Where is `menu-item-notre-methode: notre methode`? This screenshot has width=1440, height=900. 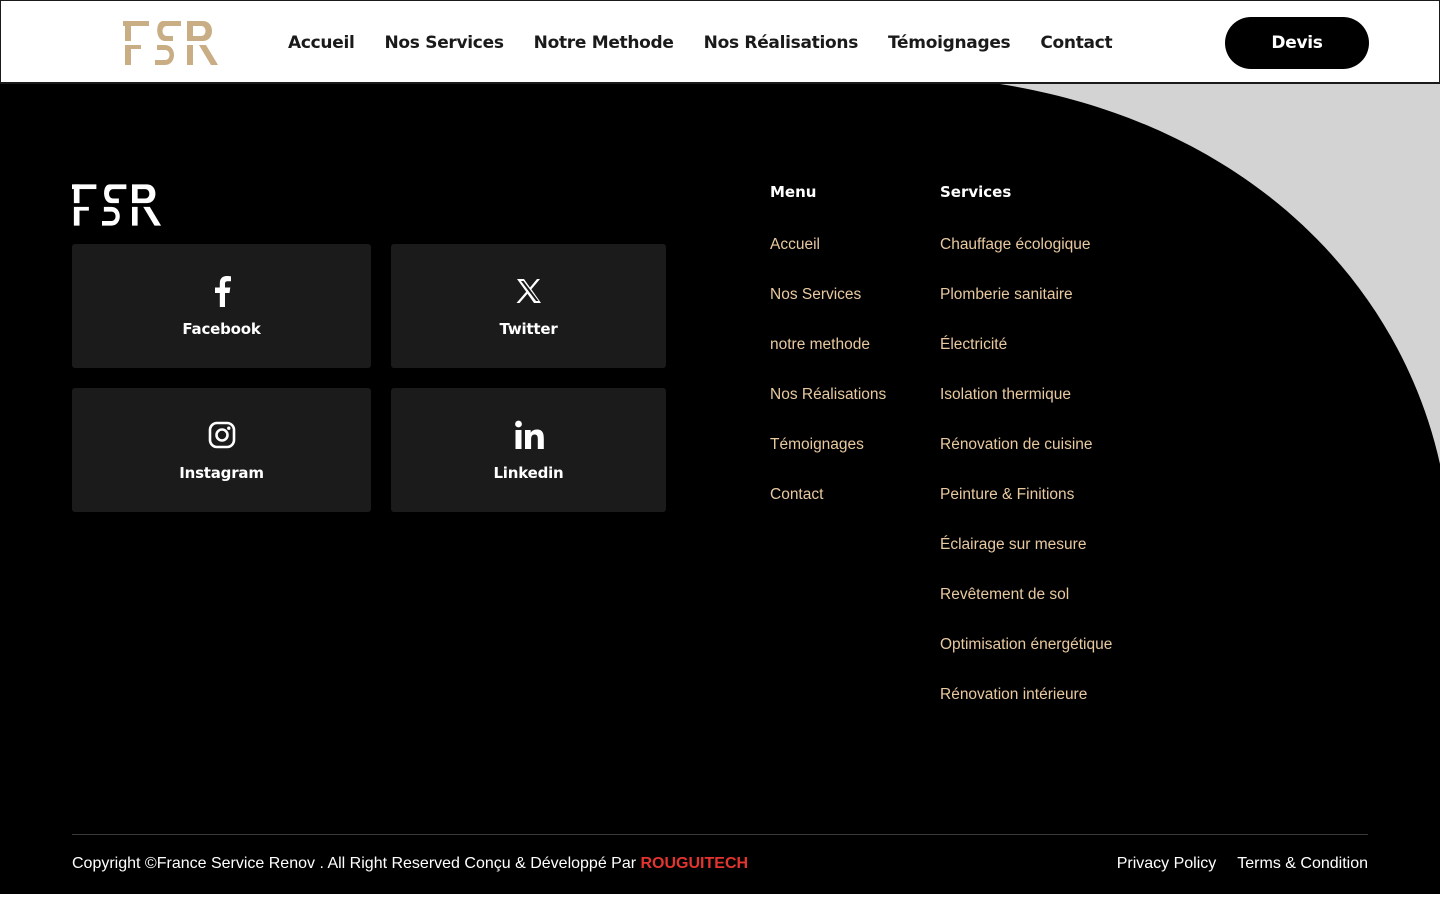 menu-item-notre-methode: notre methode is located at coordinates (828, 359).